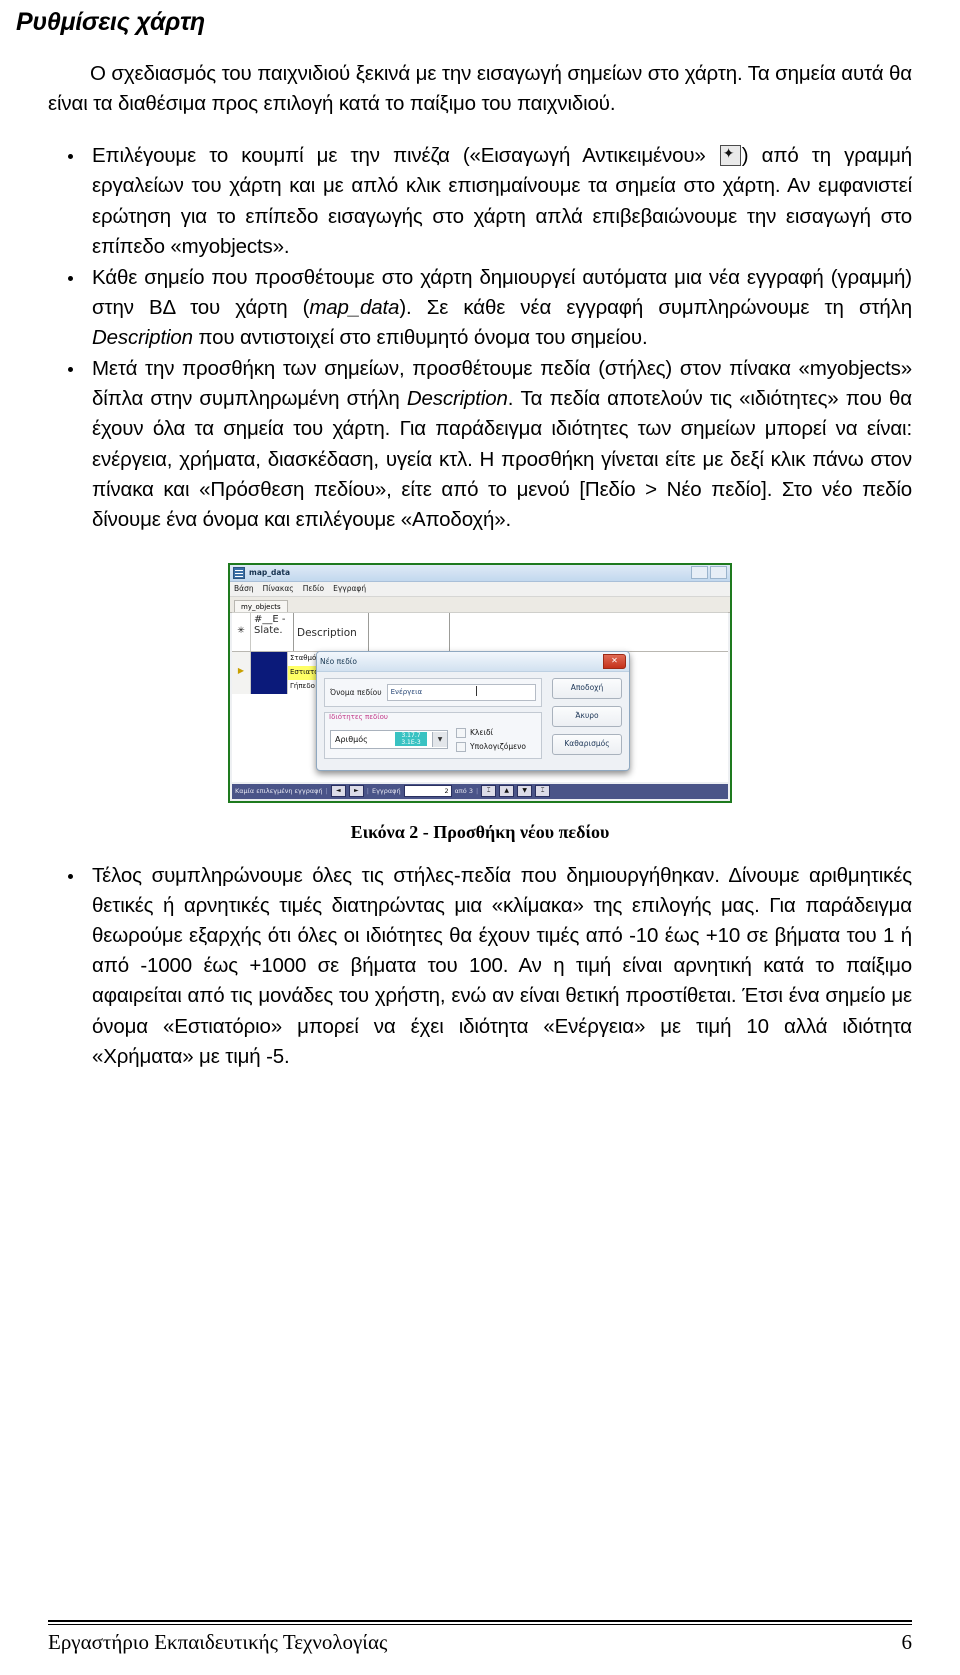  I want to click on field-properties-group: Ιδιότητες πεδίου Αριθμός 3.17.7 3.1E-3 ▼, so click(433, 735).